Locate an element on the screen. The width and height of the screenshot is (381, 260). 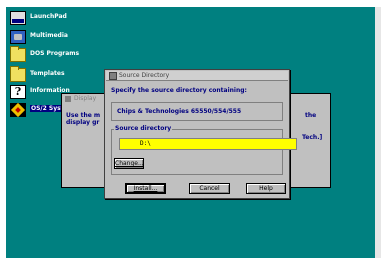
help-button-label: Help is located at coordinates (266, 188).